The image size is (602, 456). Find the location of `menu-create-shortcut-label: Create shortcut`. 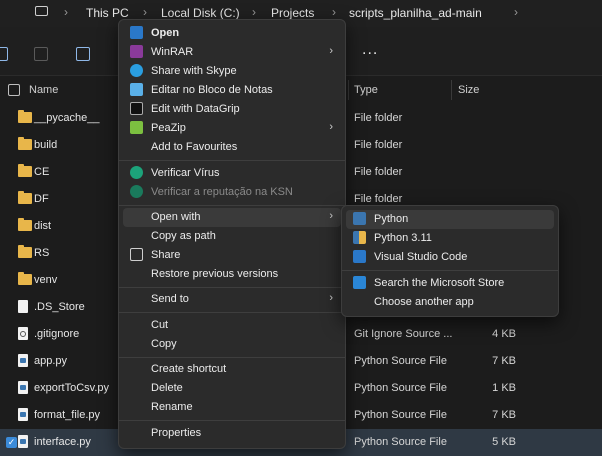

menu-create-shortcut-label: Create shortcut is located at coordinates (189, 369).